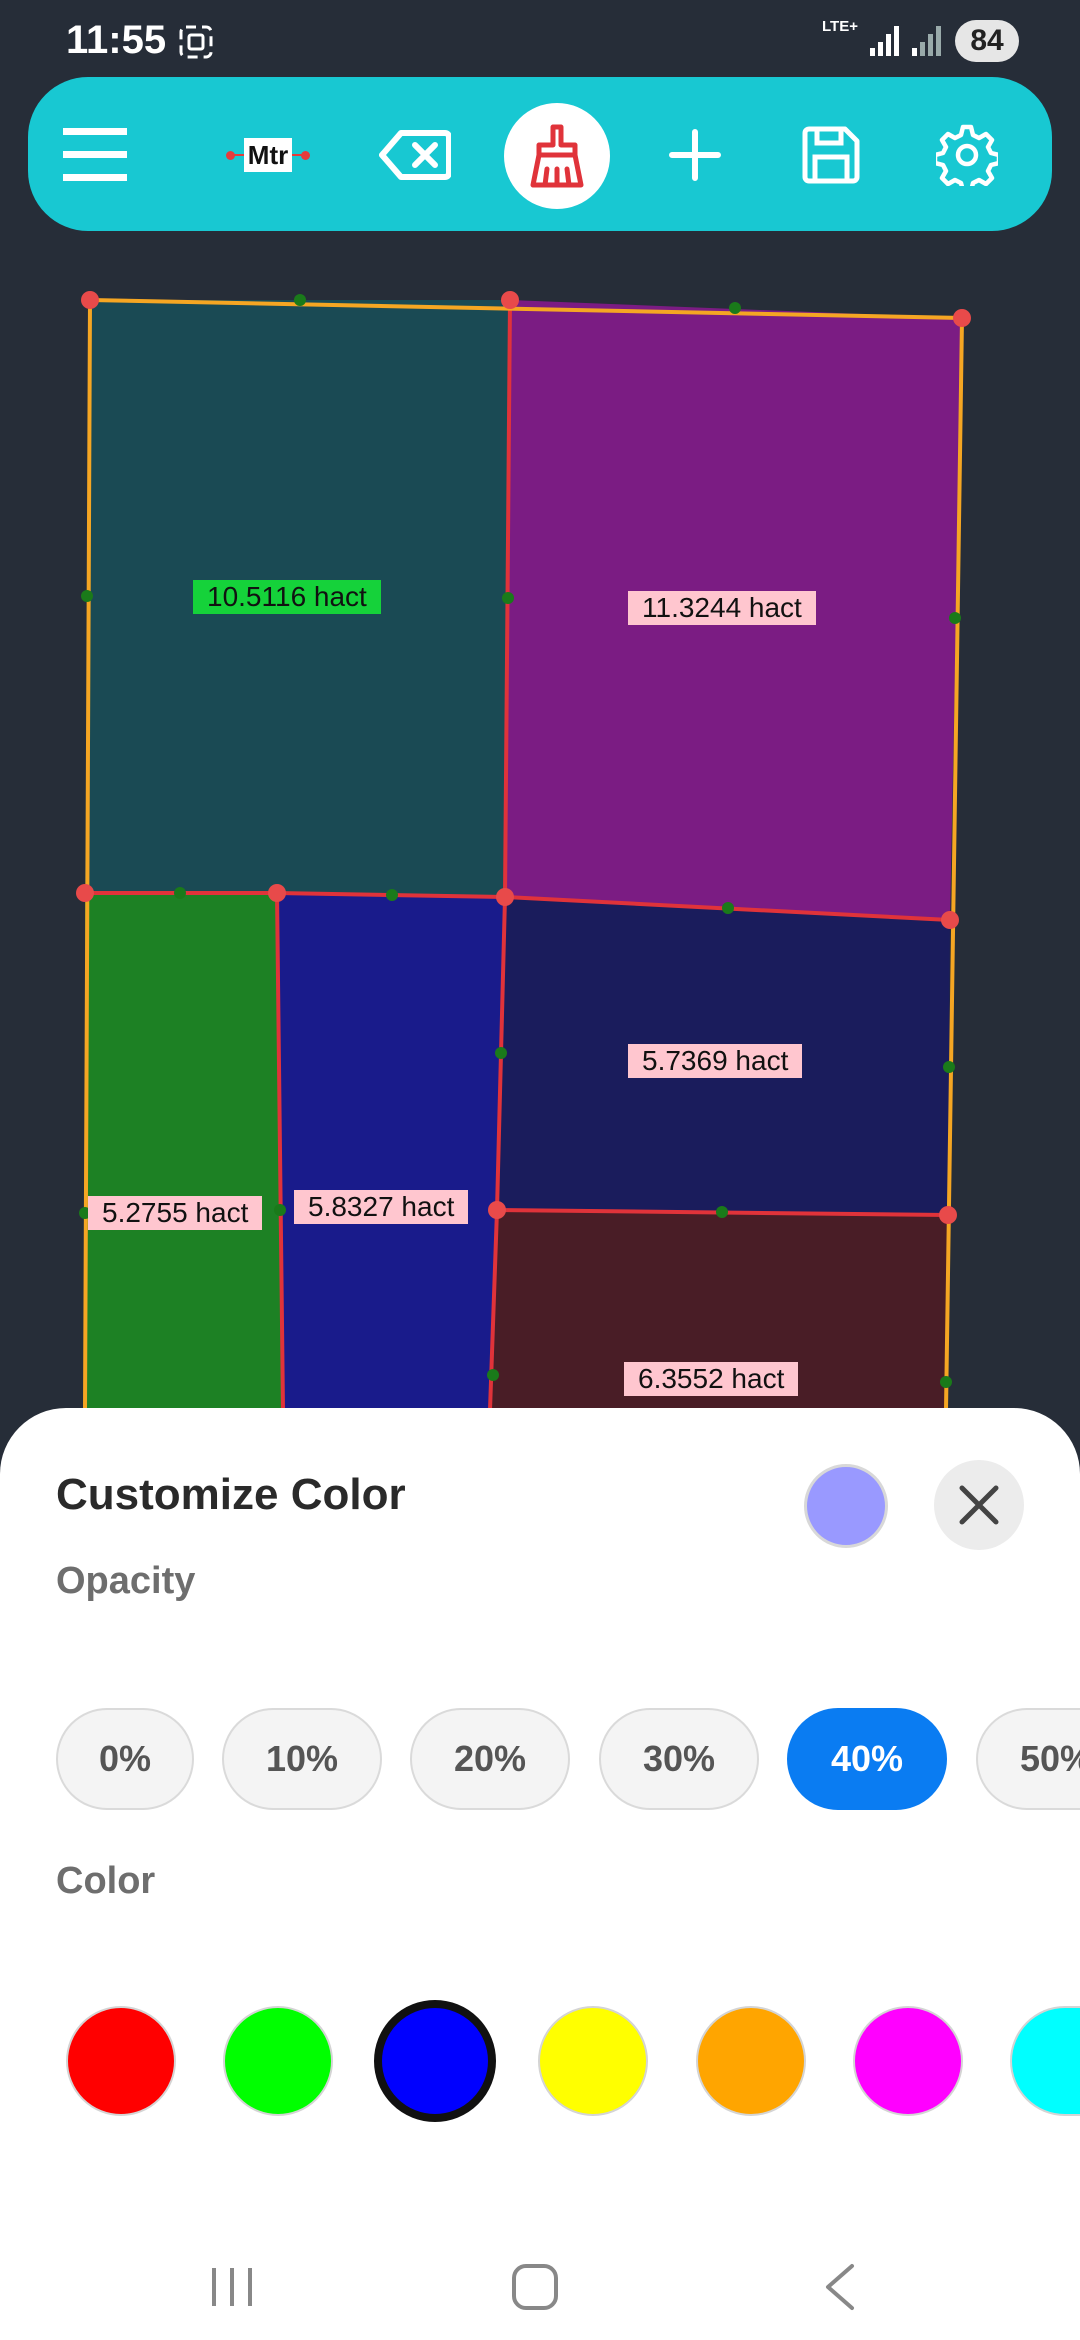  Describe the element at coordinates (711, 1379) in the screenshot. I see `parcel-area-label: 6.3552 hact` at that location.